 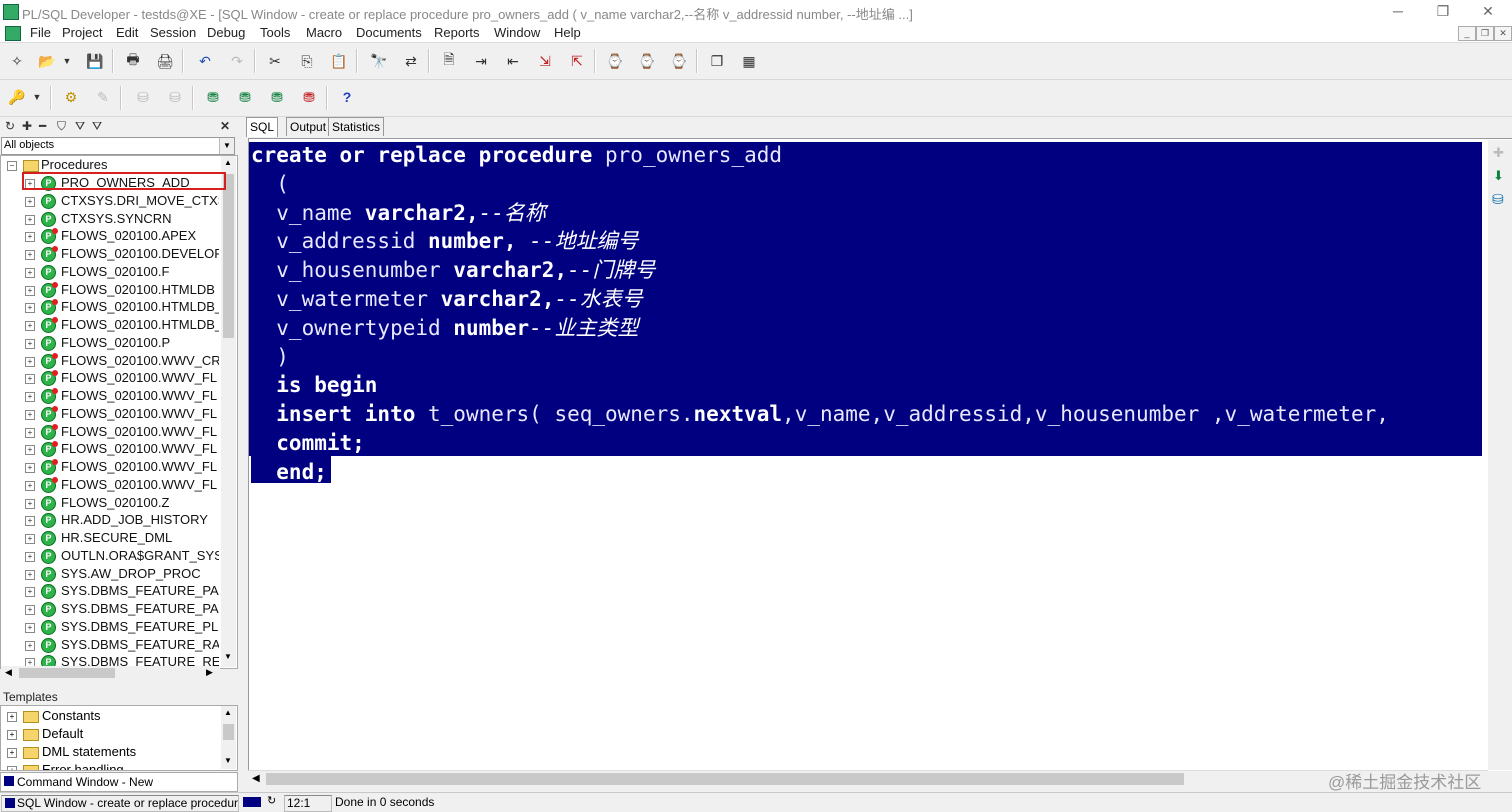 What do you see at coordinates (567, 32) in the screenshot?
I see `menu-help: Help` at bounding box center [567, 32].